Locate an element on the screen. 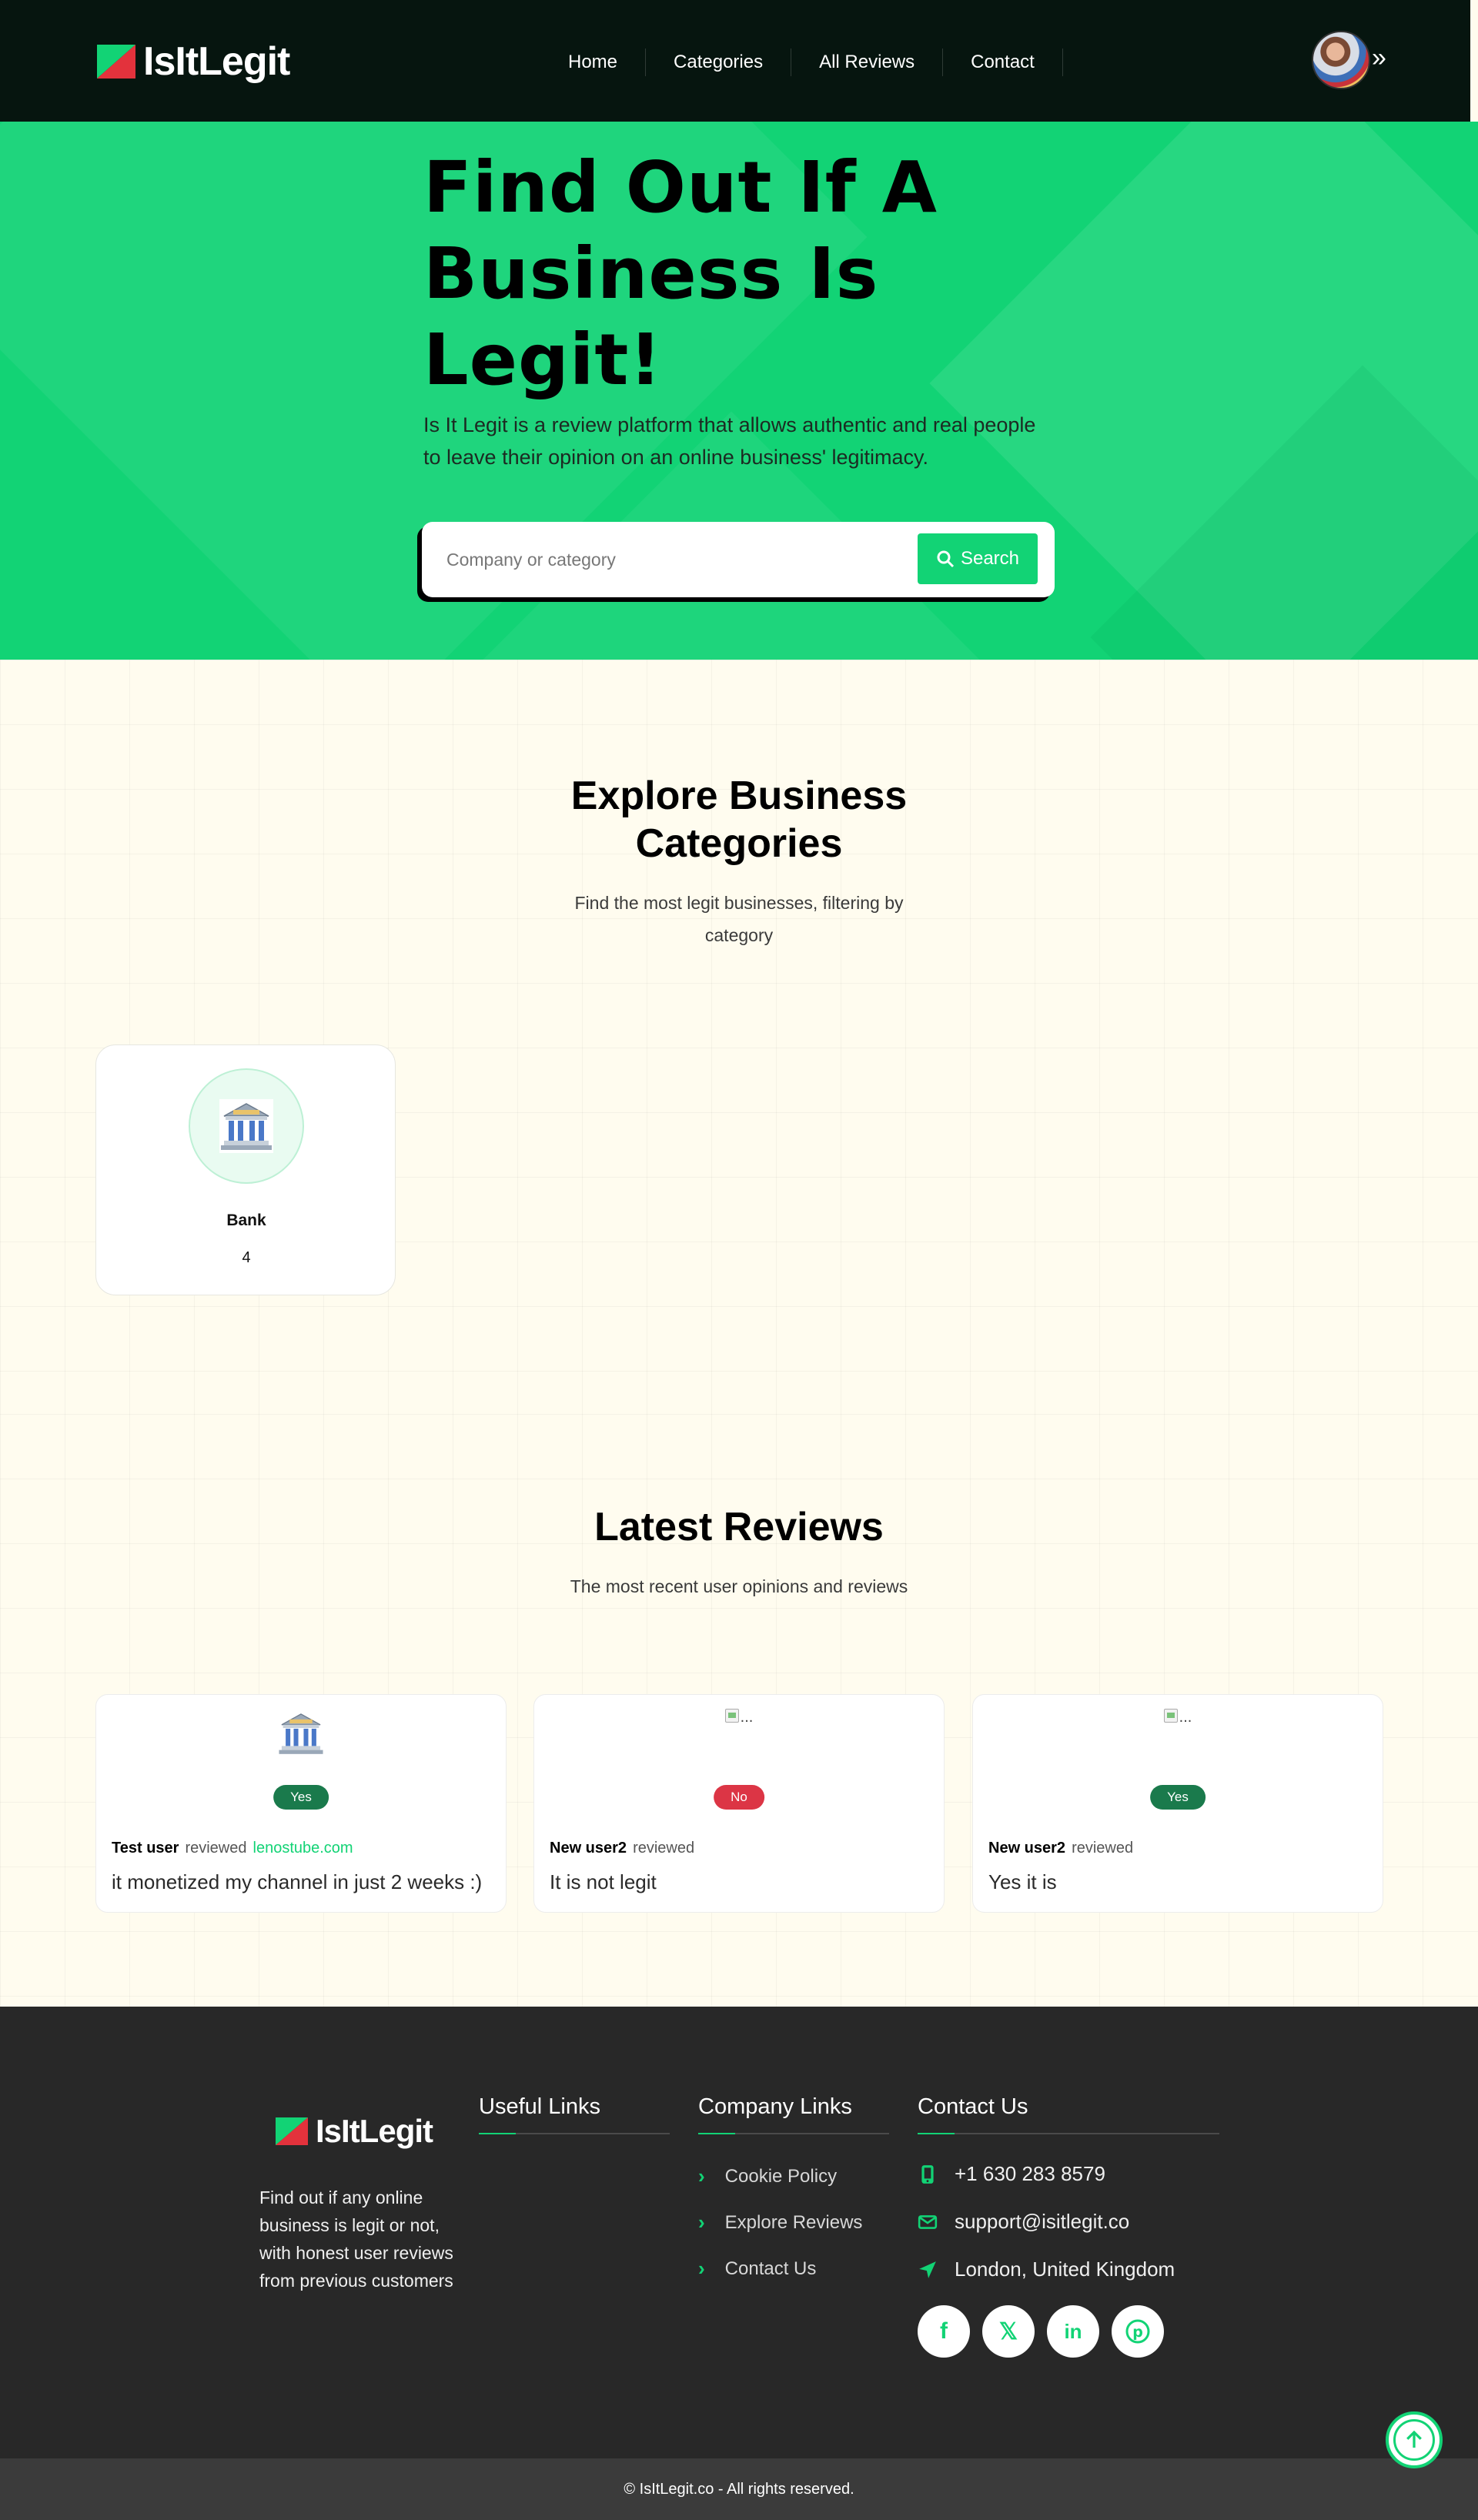  review-card: ... No New user2 reviewed It is not legit is located at coordinates (739, 1803).